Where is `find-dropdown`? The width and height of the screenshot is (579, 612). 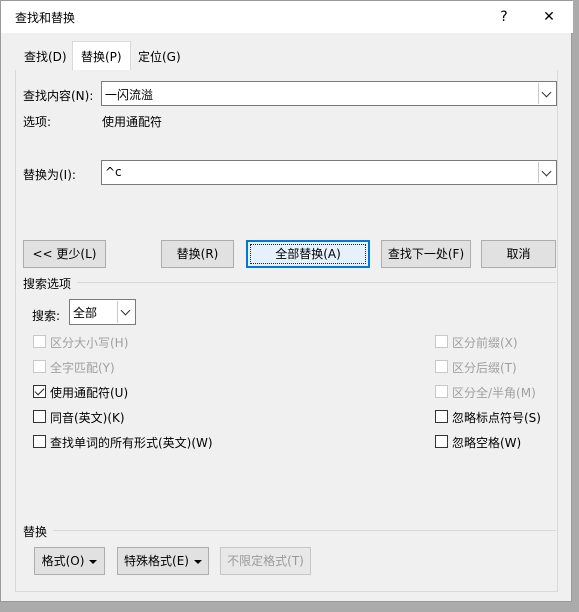 find-dropdown is located at coordinates (546, 93).